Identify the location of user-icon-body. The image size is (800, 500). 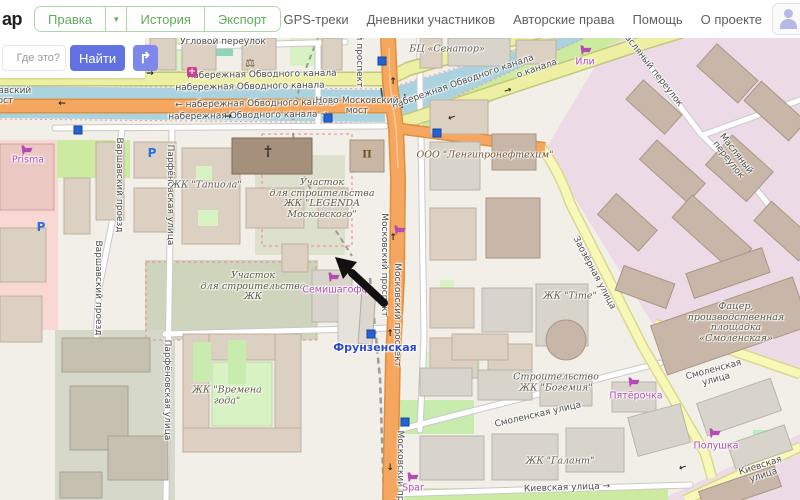
(788, 24).